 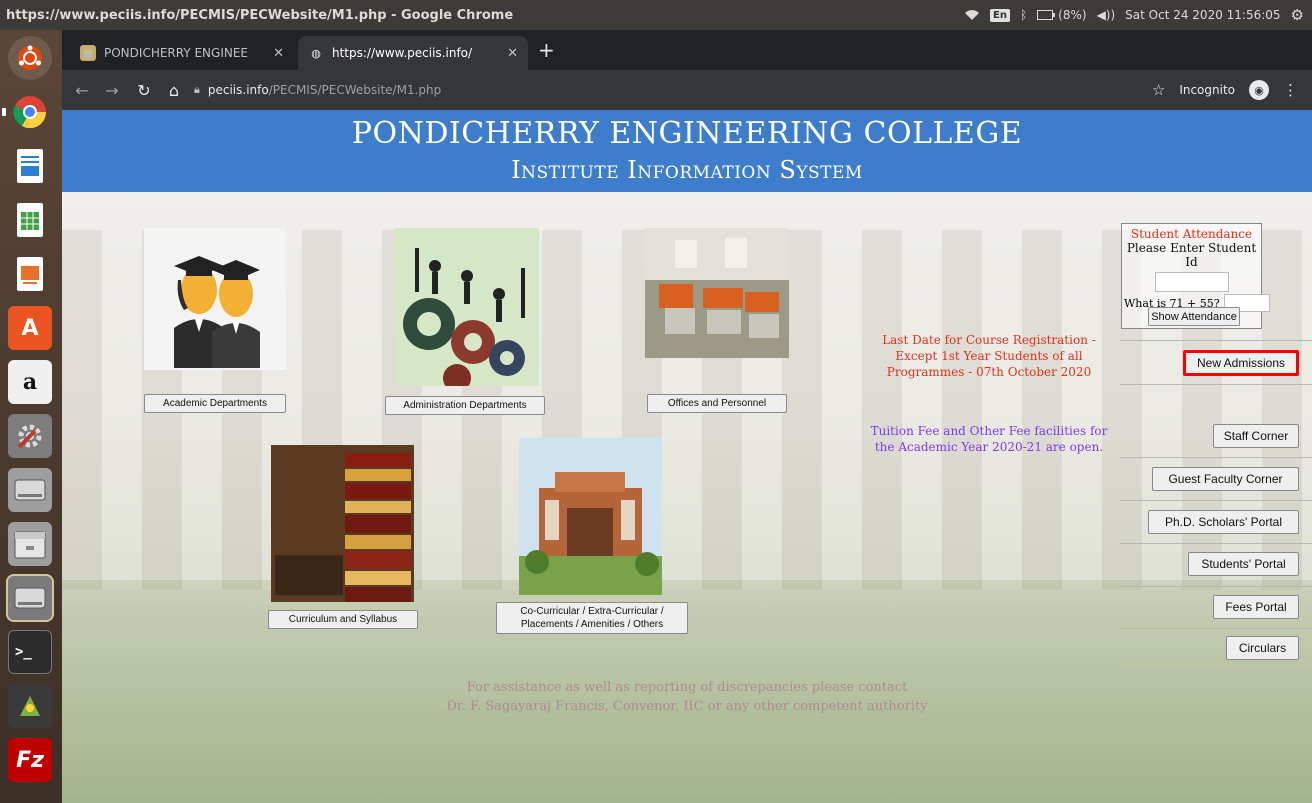 I want to click on curriculum-syllabus-button: Curriculum and Syllabus, so click(x=343, y=619).